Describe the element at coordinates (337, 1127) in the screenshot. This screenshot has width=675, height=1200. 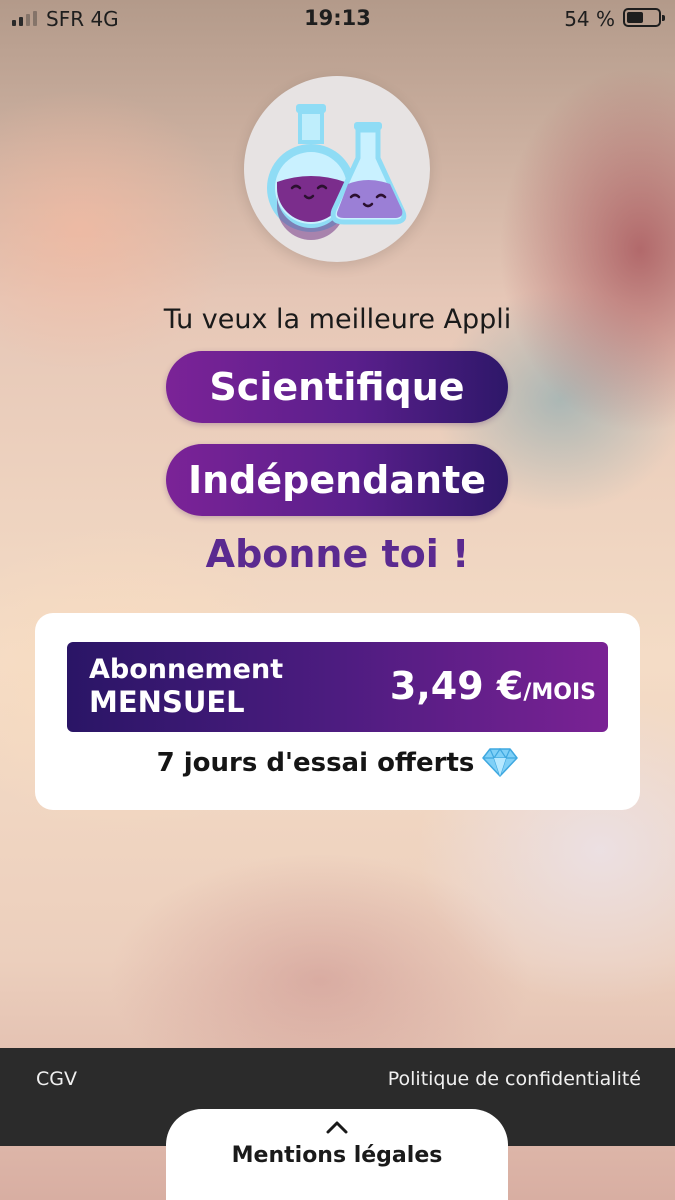
I see `chevron-up-icon` at that location.